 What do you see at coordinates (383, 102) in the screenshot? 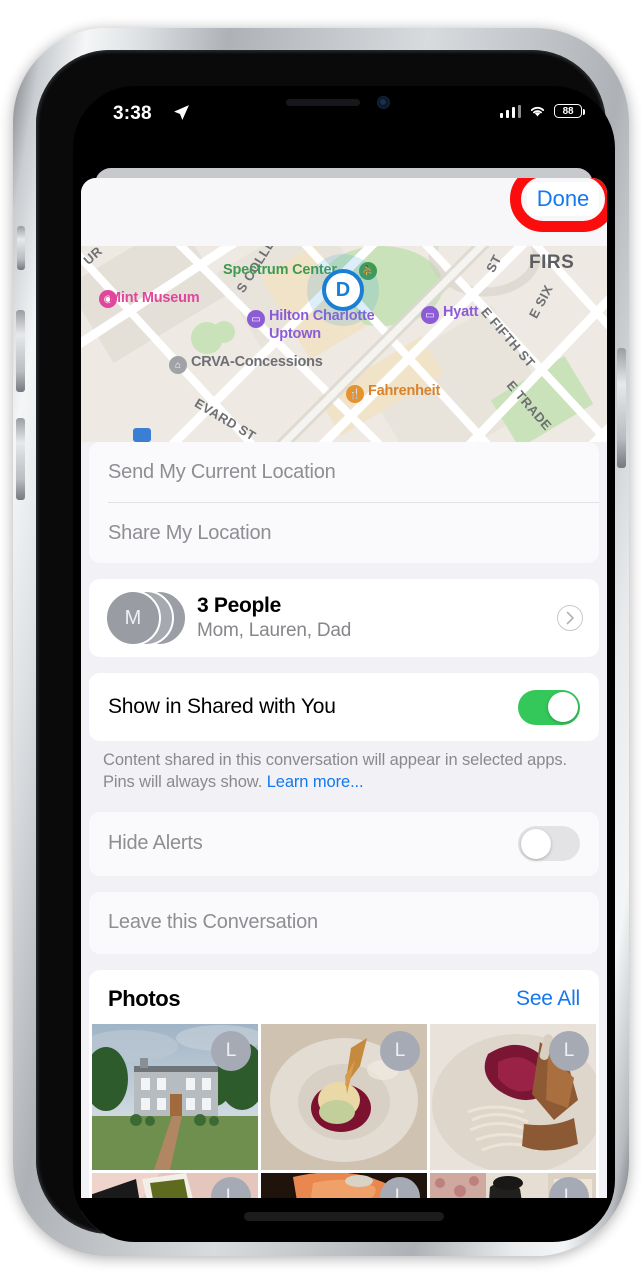
I see `front-camera-icon` at bounding box center [383, 102].